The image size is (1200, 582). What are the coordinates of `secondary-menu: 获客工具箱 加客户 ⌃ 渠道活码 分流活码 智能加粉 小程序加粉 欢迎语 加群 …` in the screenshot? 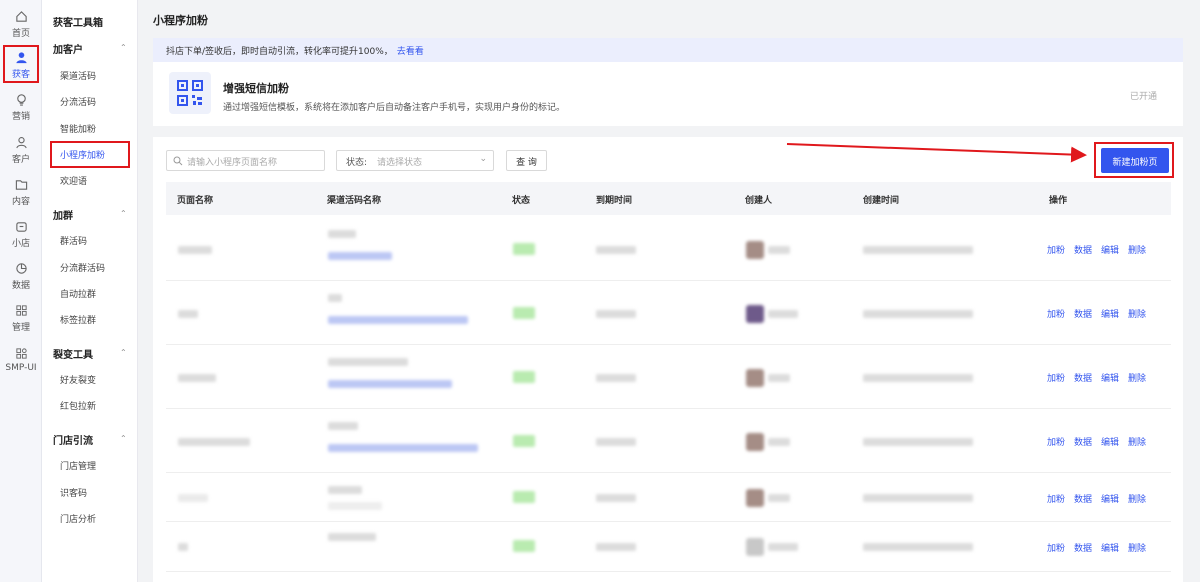 It's located at (90, 291).